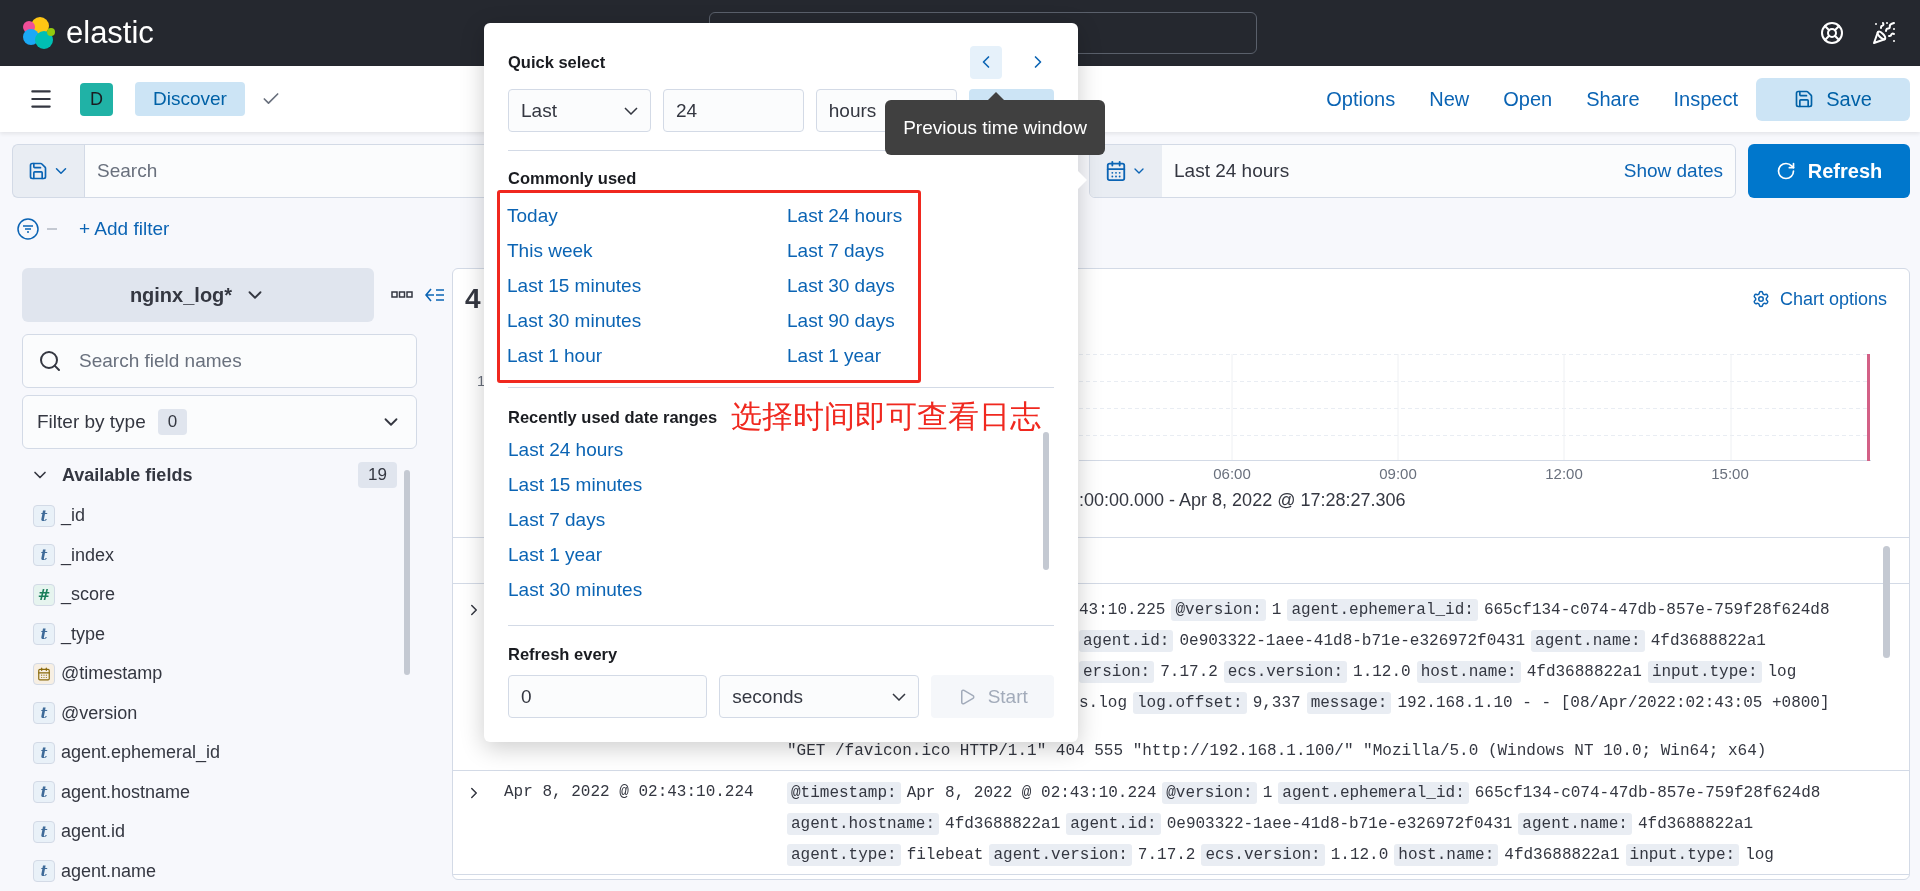  What do you see at coordinates (1190, 702) in the screenshot?
I see `field-key: log.offset:` at bounding box center [1190, 702].